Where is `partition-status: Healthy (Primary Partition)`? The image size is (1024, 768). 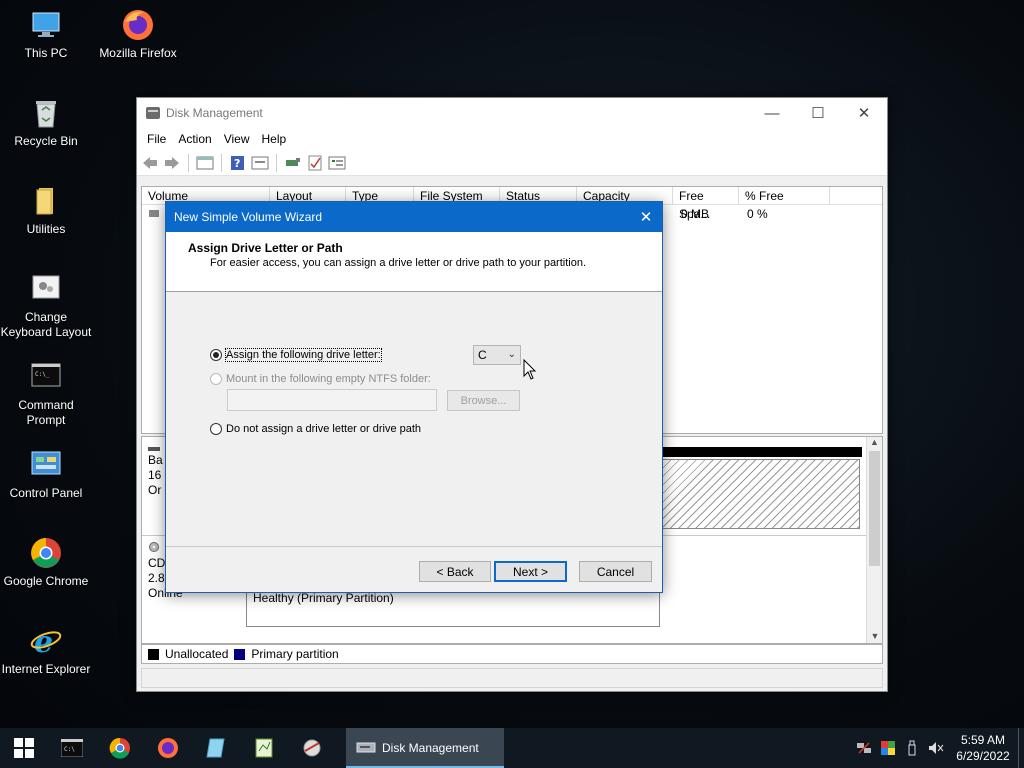
partition-status: Healthy (Primary Partition) is located at coordinates (323, 598).